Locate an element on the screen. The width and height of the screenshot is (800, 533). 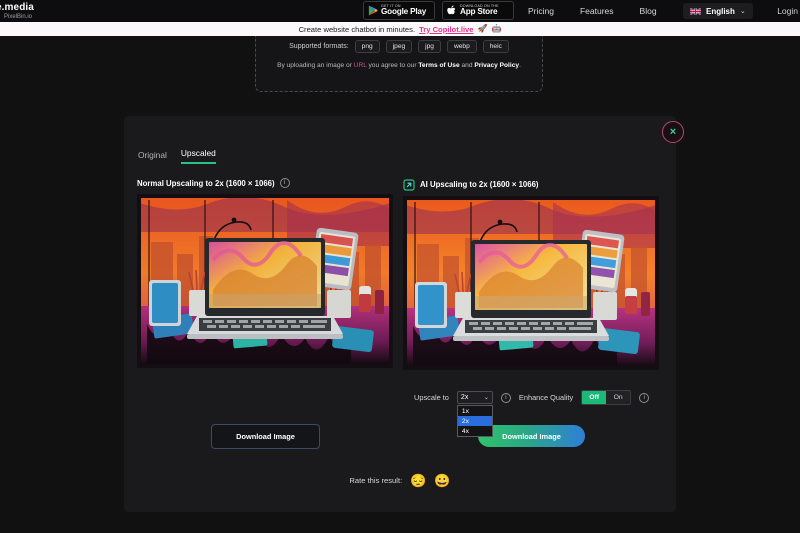
upscale-info-icon: i is located at coordinates (505, 397).